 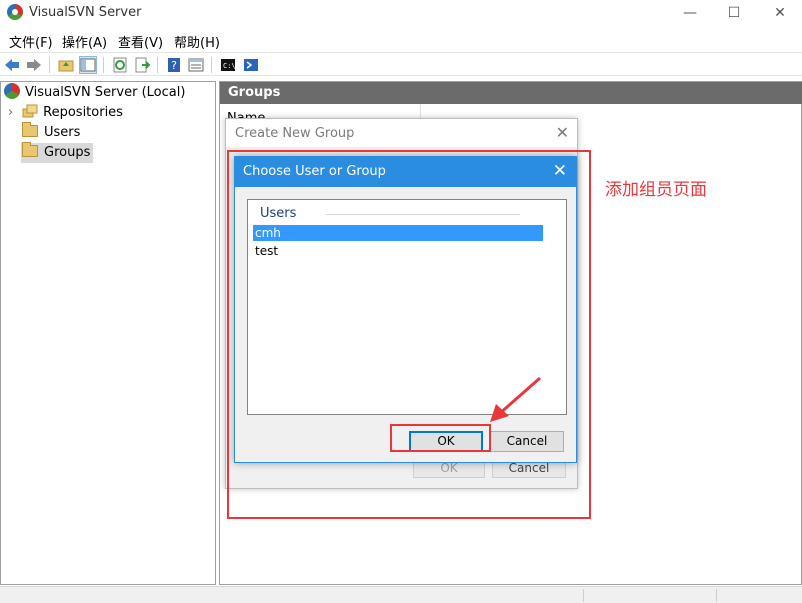 I want to click on expander-chevron-icon: ›, so click(x=13, y=113).